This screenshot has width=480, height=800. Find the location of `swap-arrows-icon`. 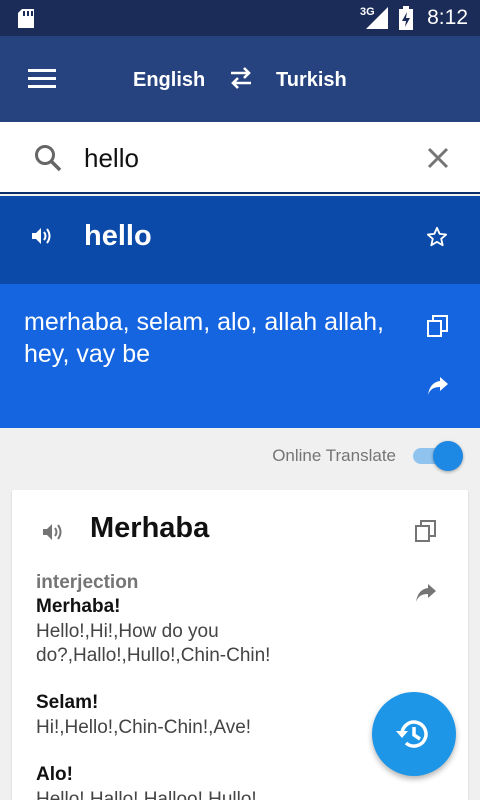

swap-arrows-icon is located at coordinates (241, 78).